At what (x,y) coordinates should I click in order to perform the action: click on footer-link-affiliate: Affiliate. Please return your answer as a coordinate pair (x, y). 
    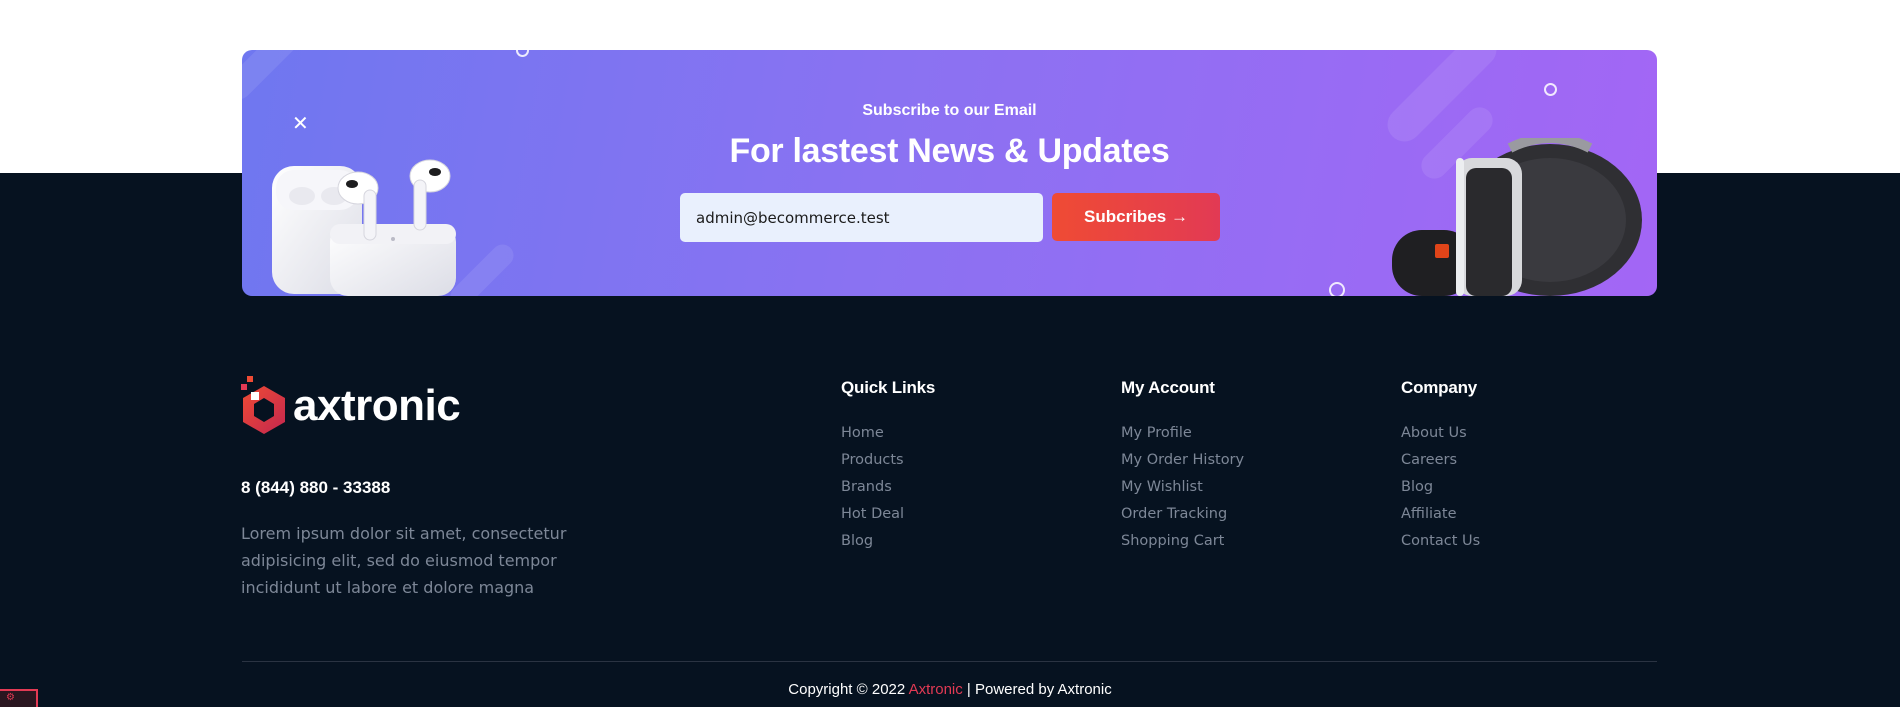
    Looking at the image, I should click on (1440, 514).